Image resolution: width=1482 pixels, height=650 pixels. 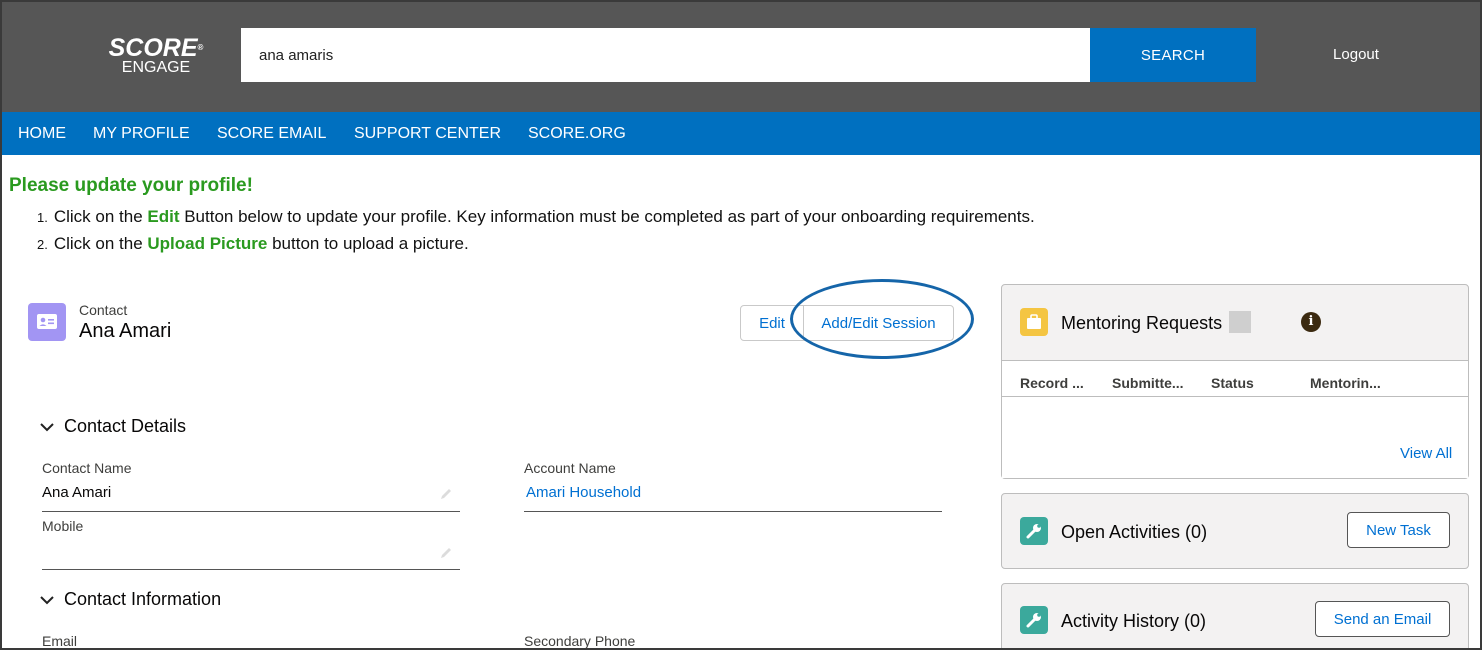 What do you see at coordinates (1398, 530) in the screenshot?
I see `new-task-button: New Task` at bounding box center [1398, 530].